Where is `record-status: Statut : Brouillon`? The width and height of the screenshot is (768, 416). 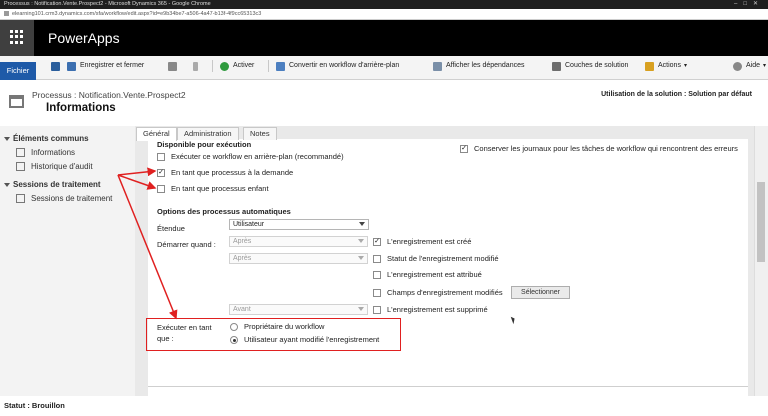
record-status: Statut : Brouillon is located at coordinates (34, 405).